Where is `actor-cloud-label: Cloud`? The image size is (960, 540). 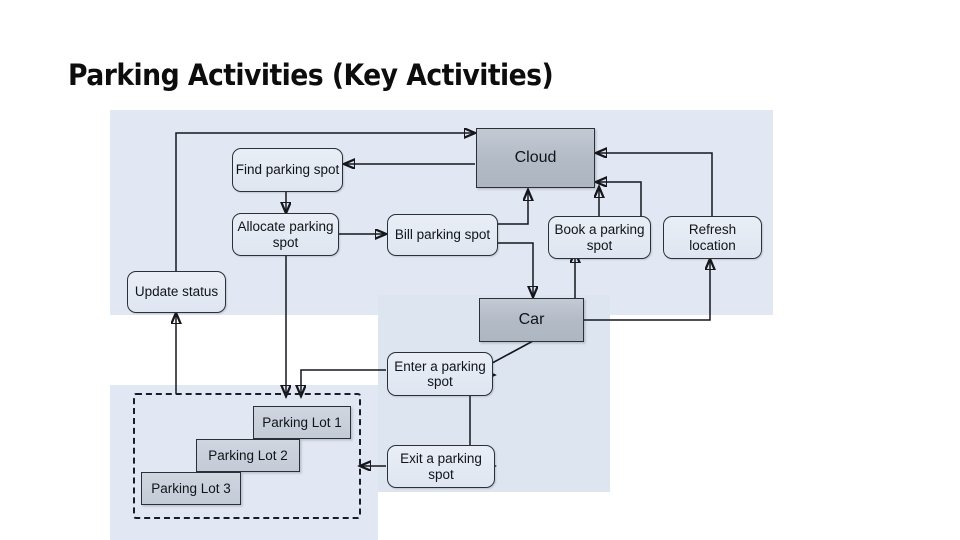
actor-cloud-label: Cloud is located at coordinates (535, 157).